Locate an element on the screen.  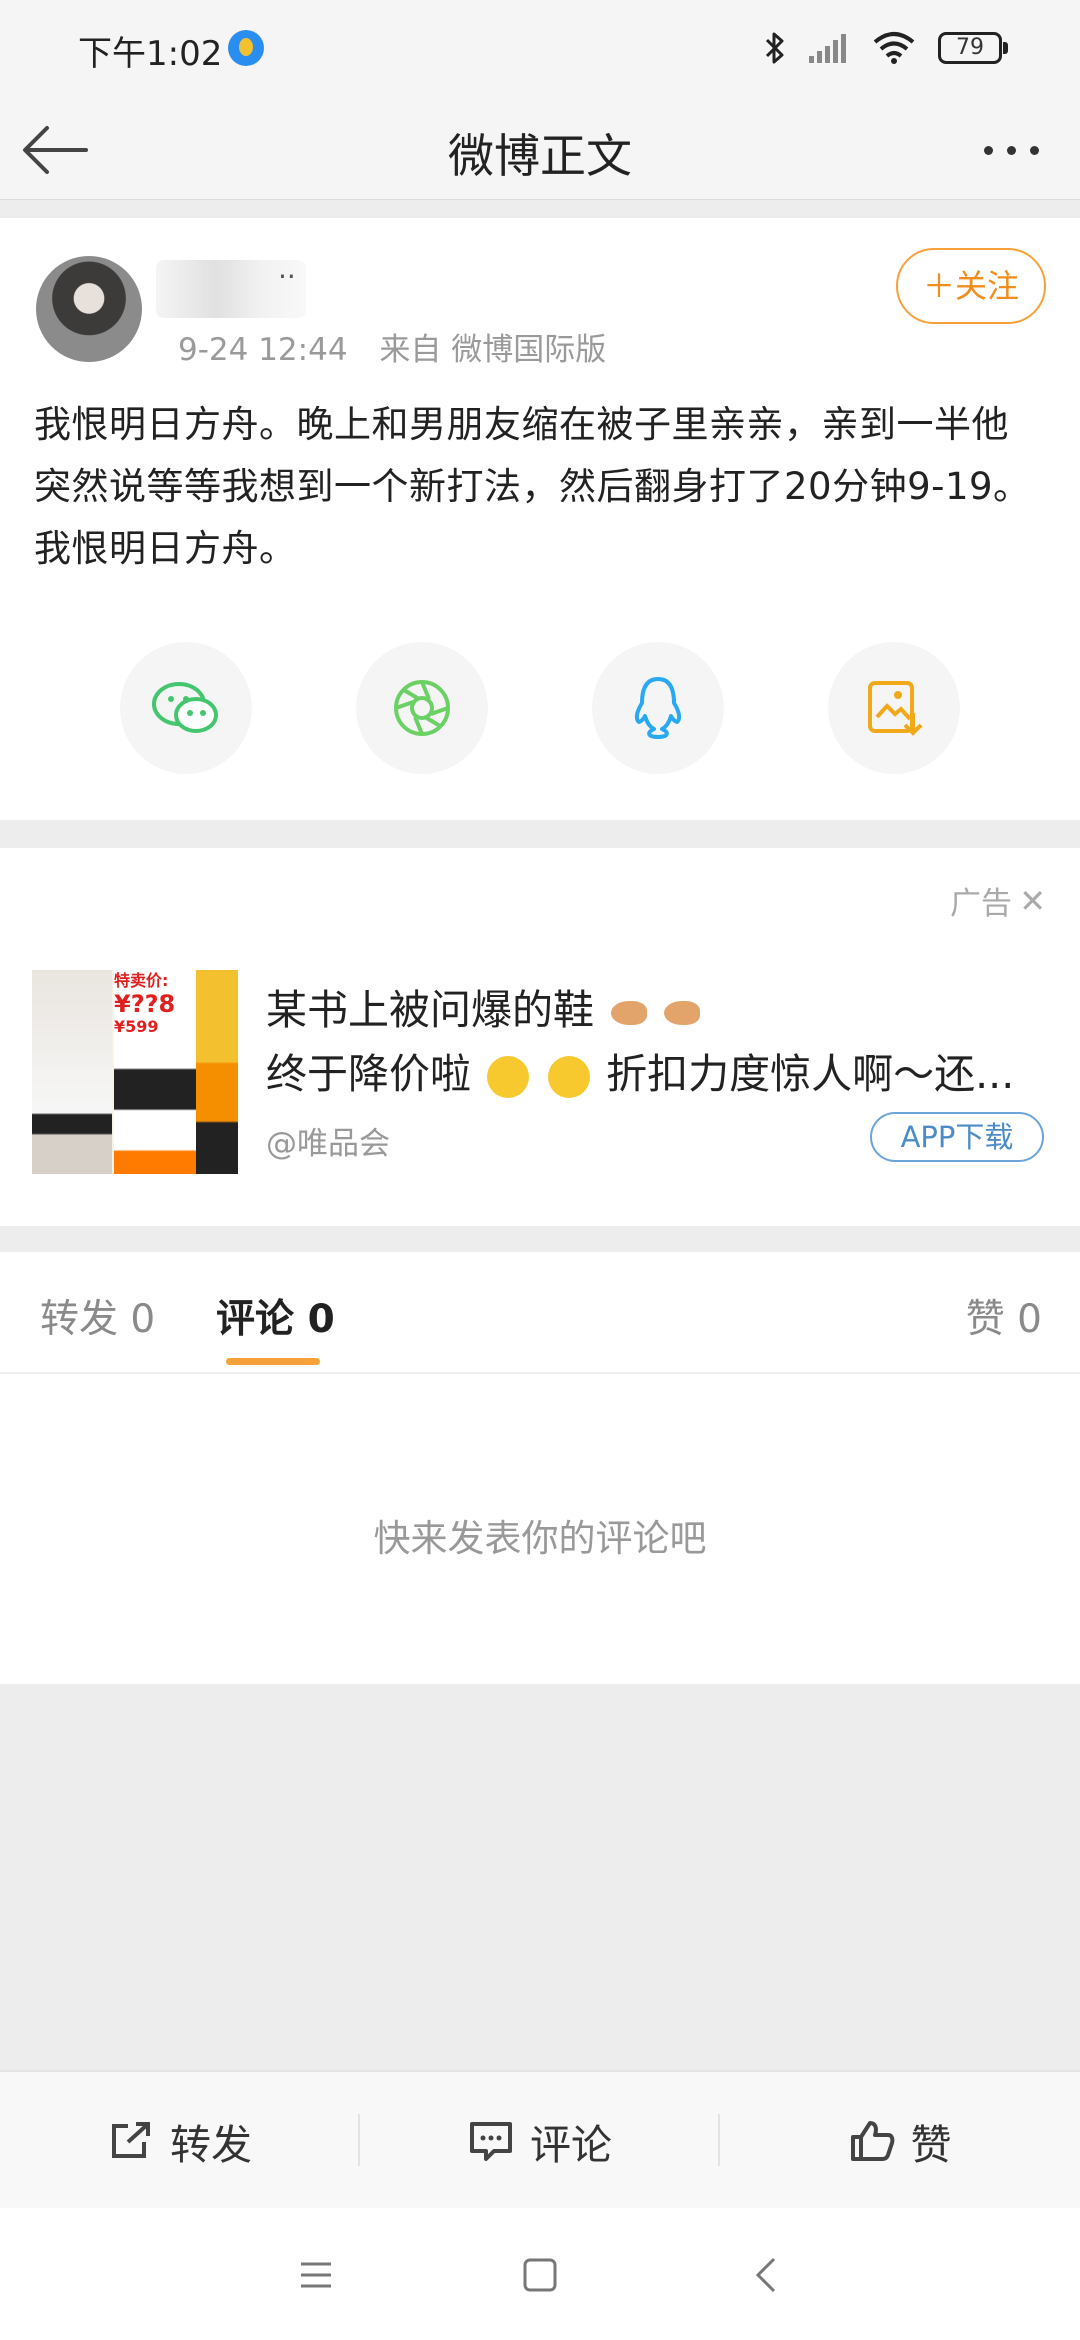
ad-label: 广告 is located at coordinates (981, 904).